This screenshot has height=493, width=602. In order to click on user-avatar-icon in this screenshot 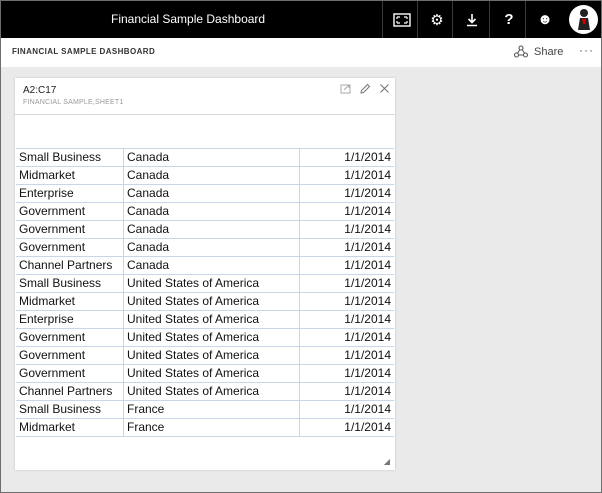, I will do `click(583, 19)`.